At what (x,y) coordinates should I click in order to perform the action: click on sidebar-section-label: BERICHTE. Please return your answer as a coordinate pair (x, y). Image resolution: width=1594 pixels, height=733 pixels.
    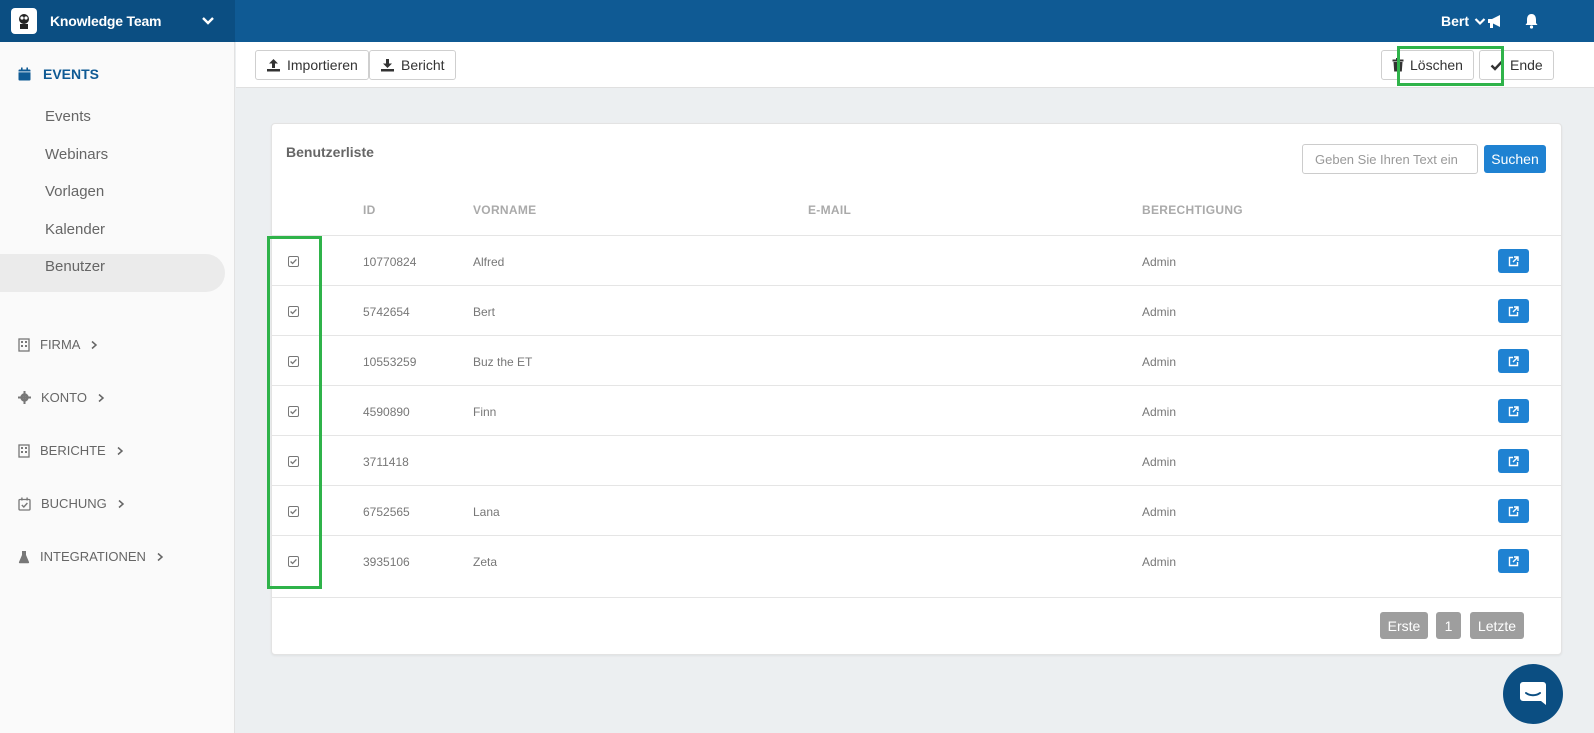
    Looking at the image, I should click on (73, 450).